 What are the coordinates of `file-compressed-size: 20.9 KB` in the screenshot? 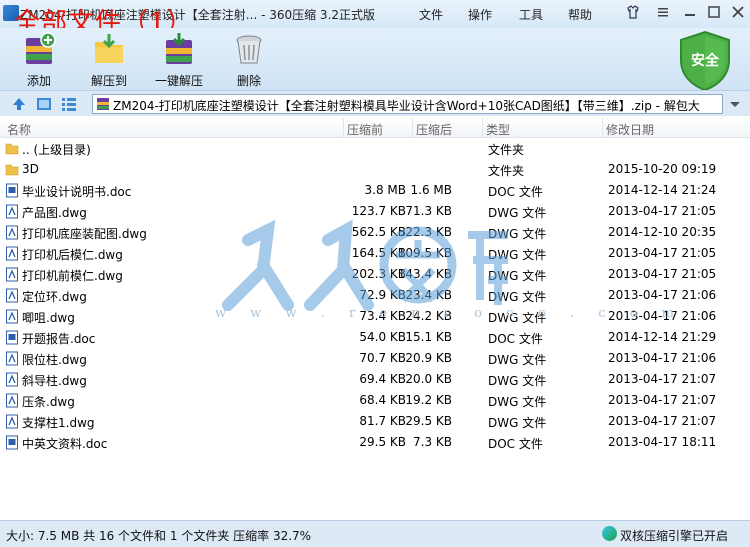 It's located at (428, 358).